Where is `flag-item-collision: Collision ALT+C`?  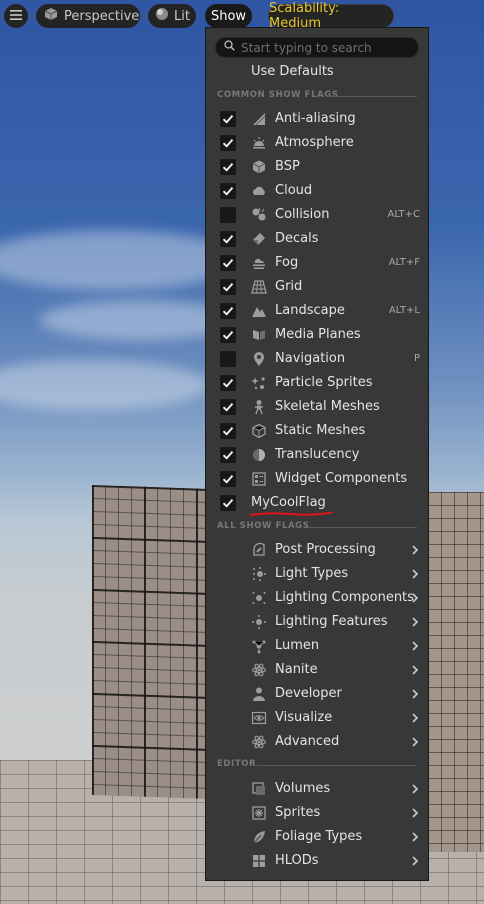
flag-item-collision: Collision ALT+C is located at coordinates (317, 215).